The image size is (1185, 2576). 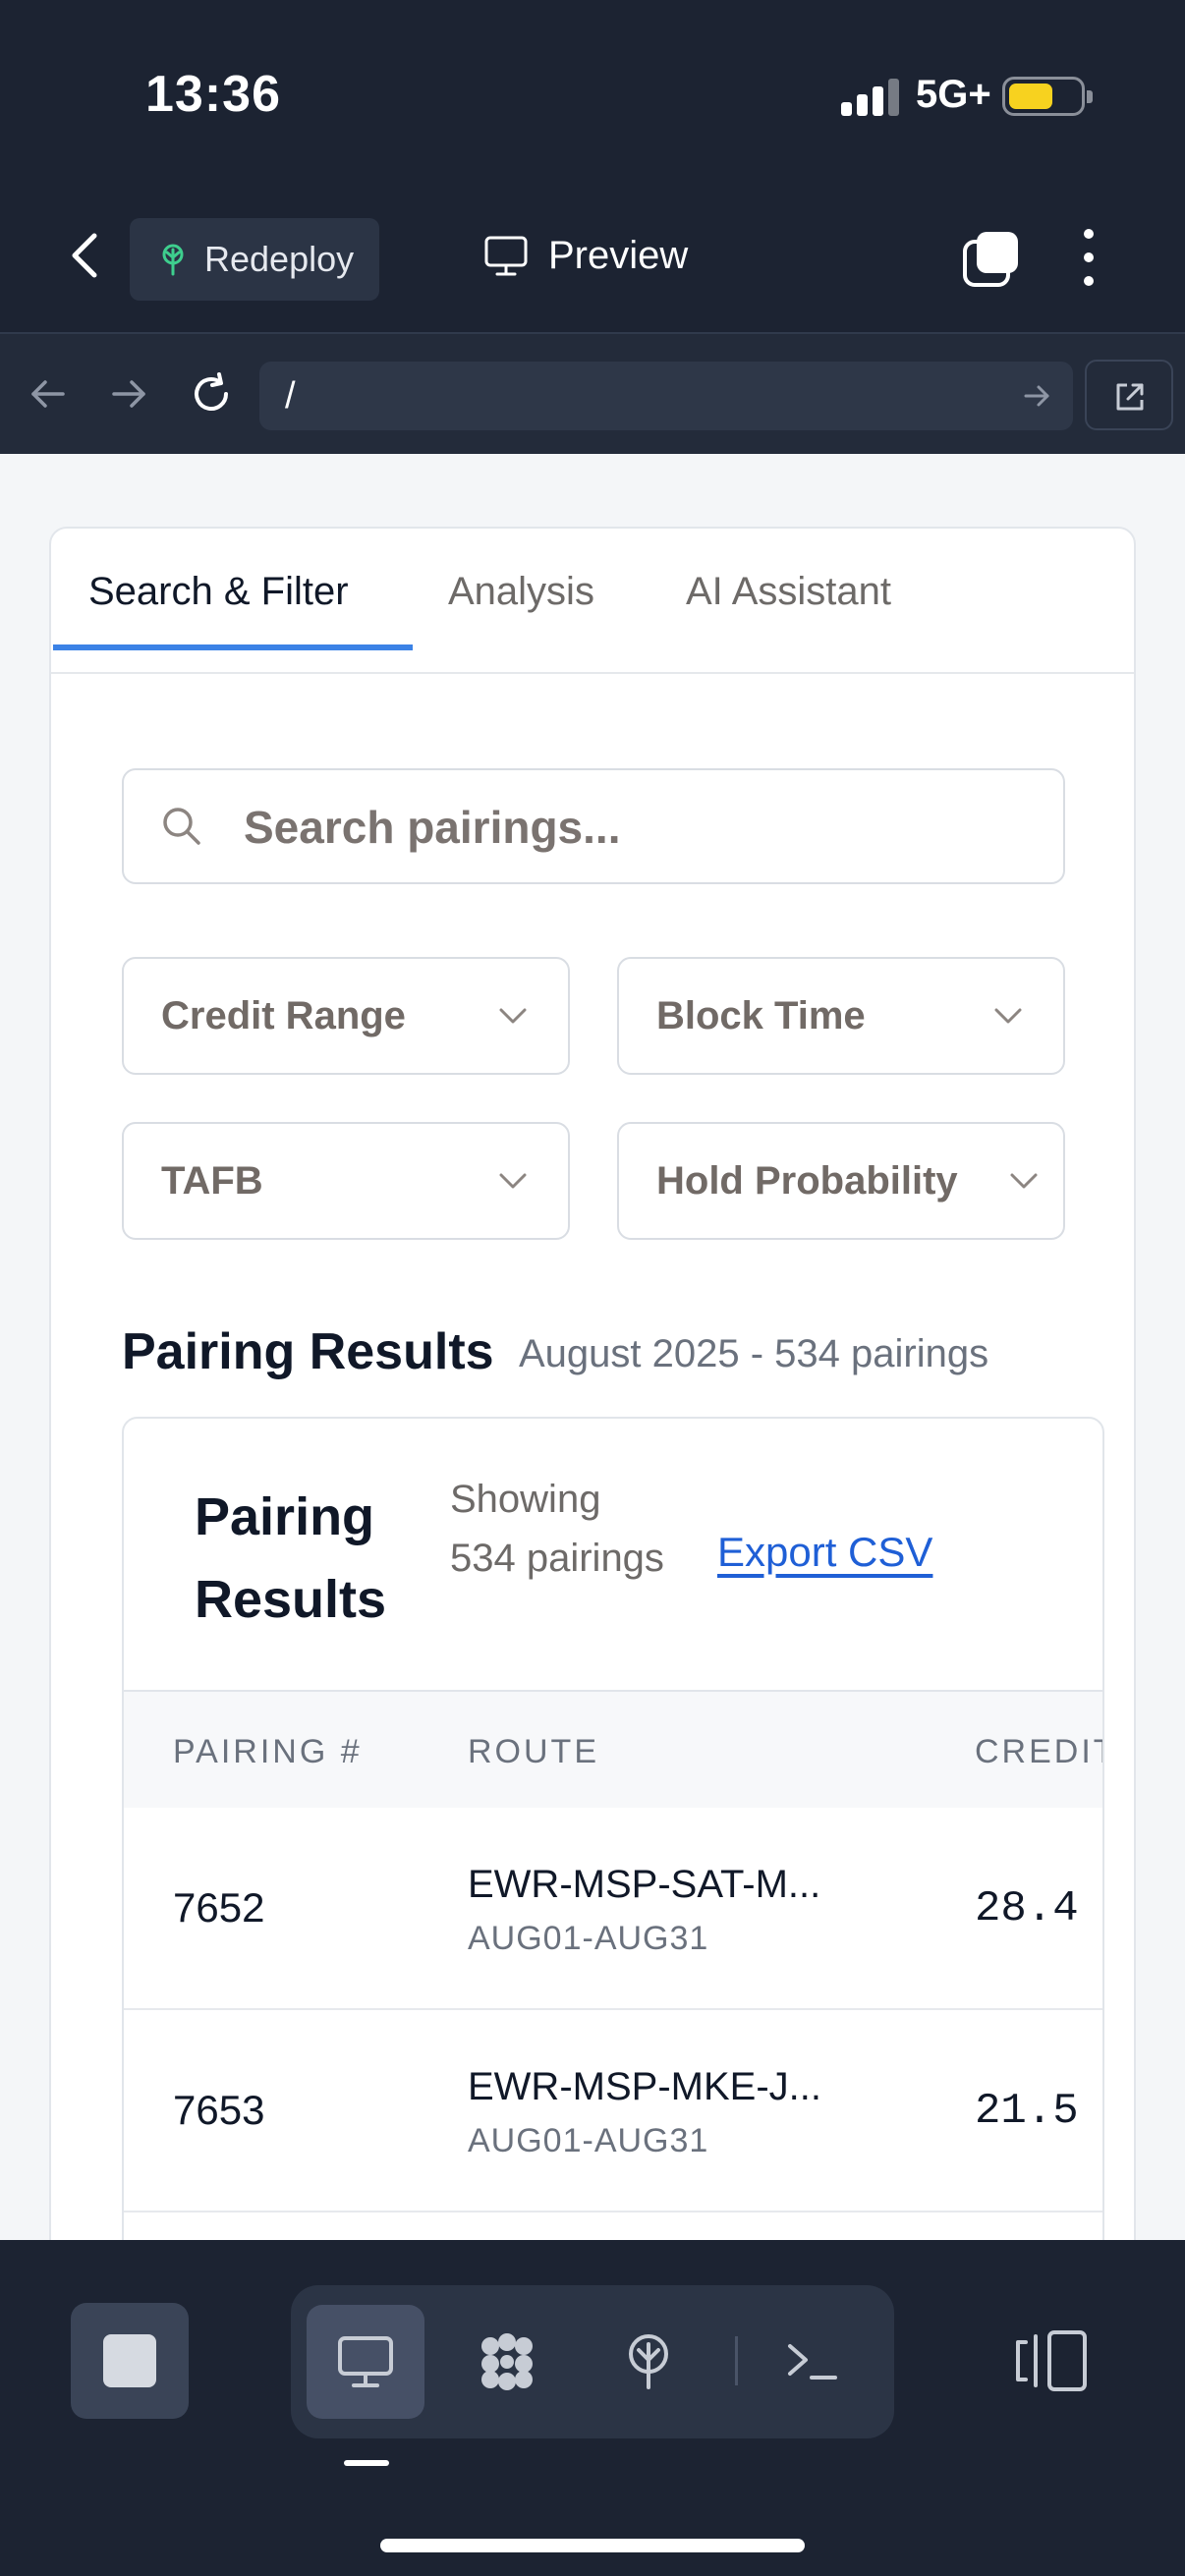 I want to click on tafb-dropdown: TAFB, so click(x=346, y=1181).